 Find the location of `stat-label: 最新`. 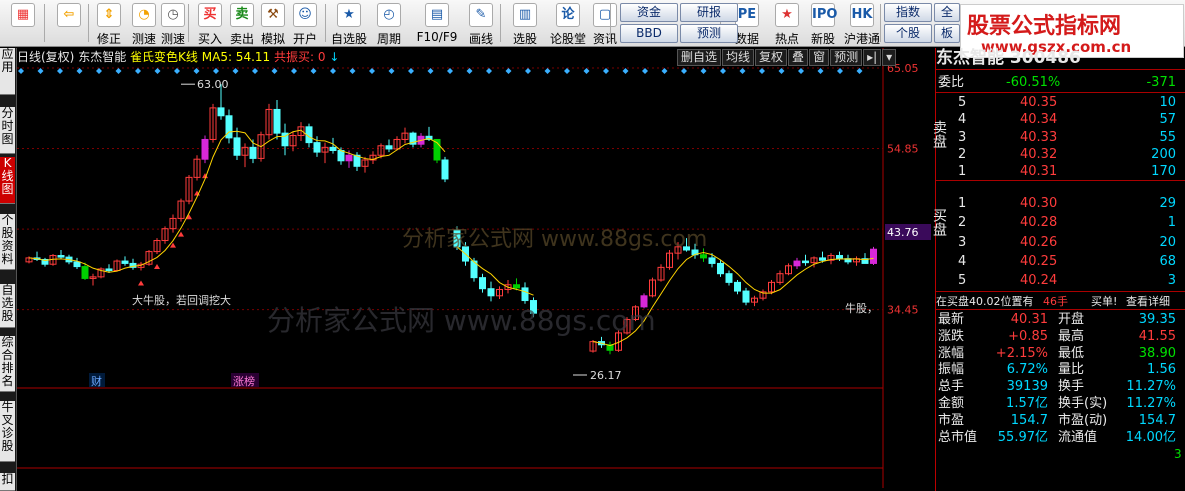

stat-label: 最新 is located at coordinates (951, 319).